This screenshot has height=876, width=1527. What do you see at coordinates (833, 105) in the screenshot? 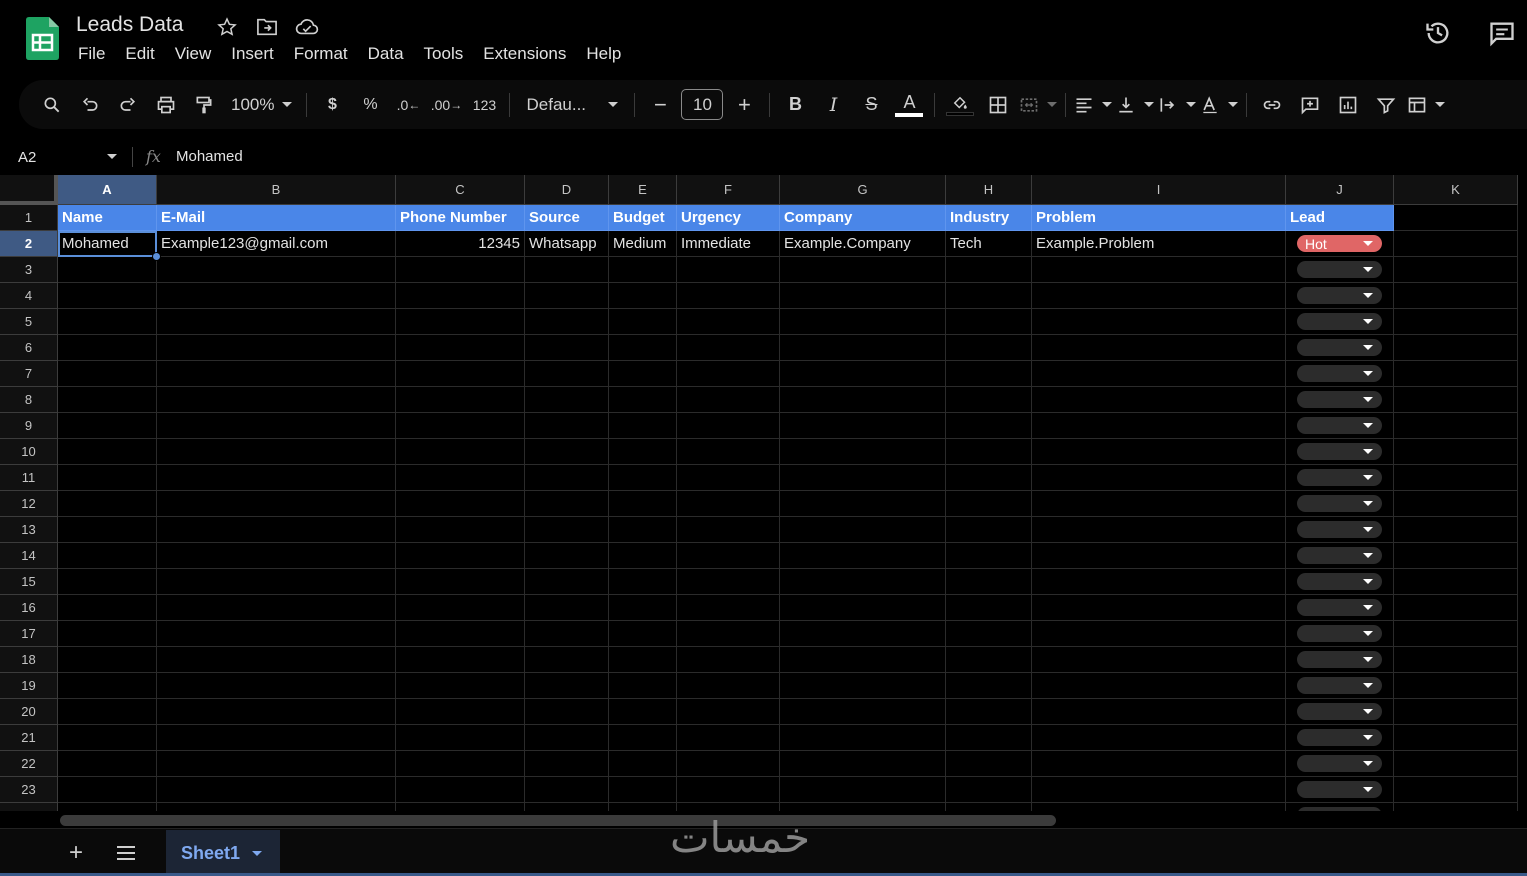
I see `italic-button: I` at bounding box center [833, 105].